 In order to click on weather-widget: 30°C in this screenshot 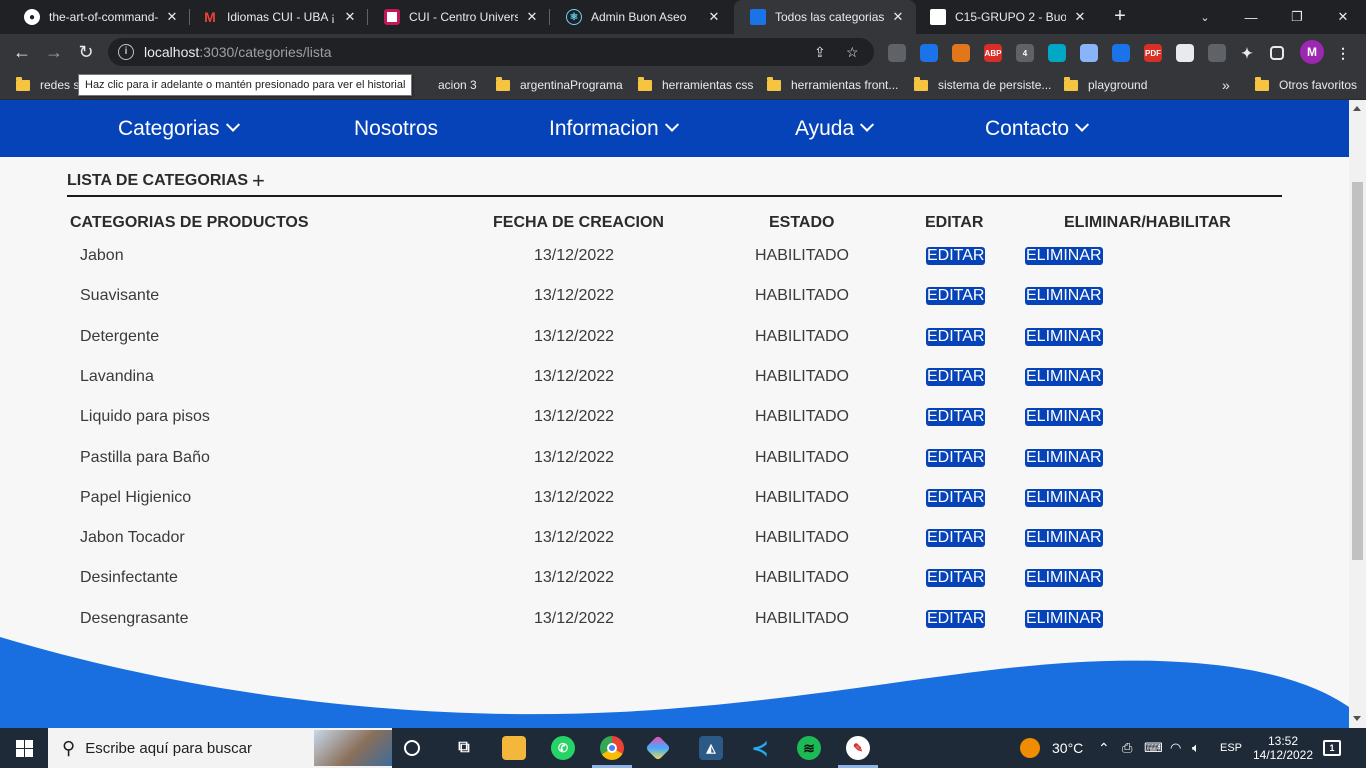, I will do `click(1051, 748)`.